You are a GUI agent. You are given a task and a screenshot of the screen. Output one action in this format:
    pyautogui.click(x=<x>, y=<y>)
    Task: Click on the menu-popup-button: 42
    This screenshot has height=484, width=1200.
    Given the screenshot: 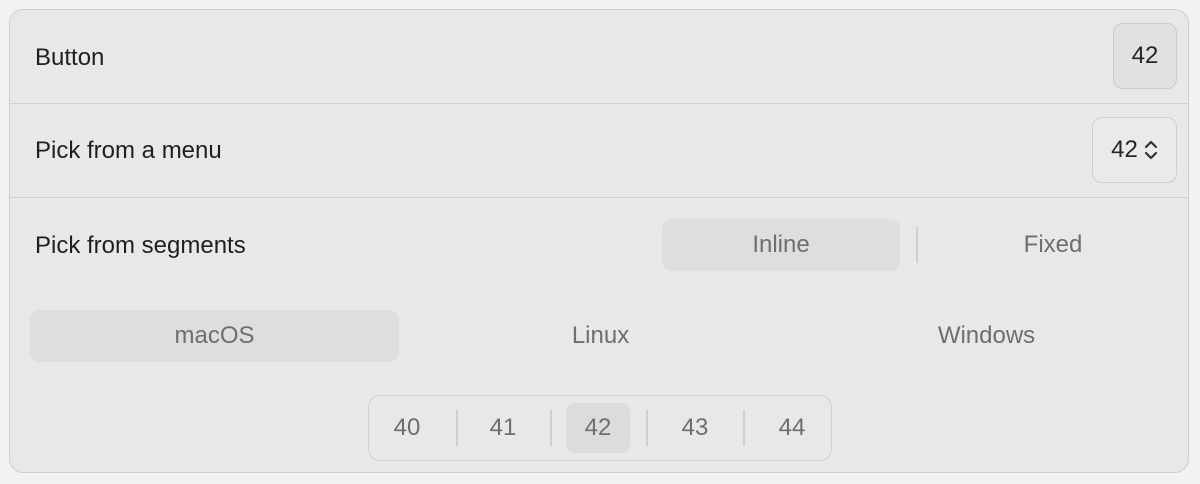 What is the action you would take?
    pyautogui.click(x=1134, y=150)
    